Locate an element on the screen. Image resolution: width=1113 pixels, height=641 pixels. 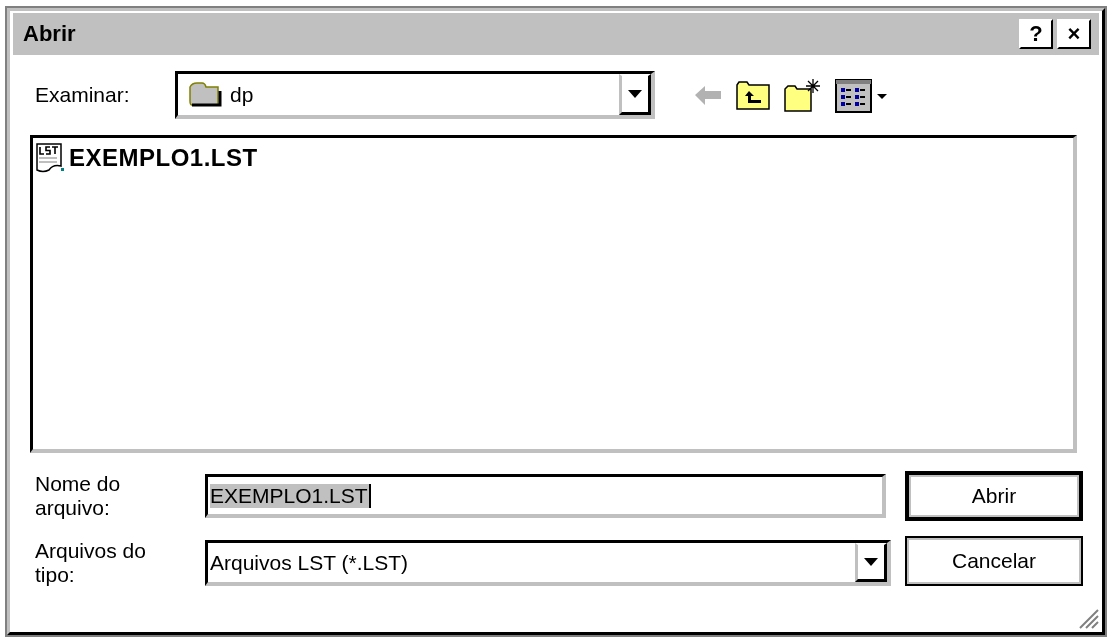
file-name: EXEMPLO1.LST is located at coordinates (163, 158).